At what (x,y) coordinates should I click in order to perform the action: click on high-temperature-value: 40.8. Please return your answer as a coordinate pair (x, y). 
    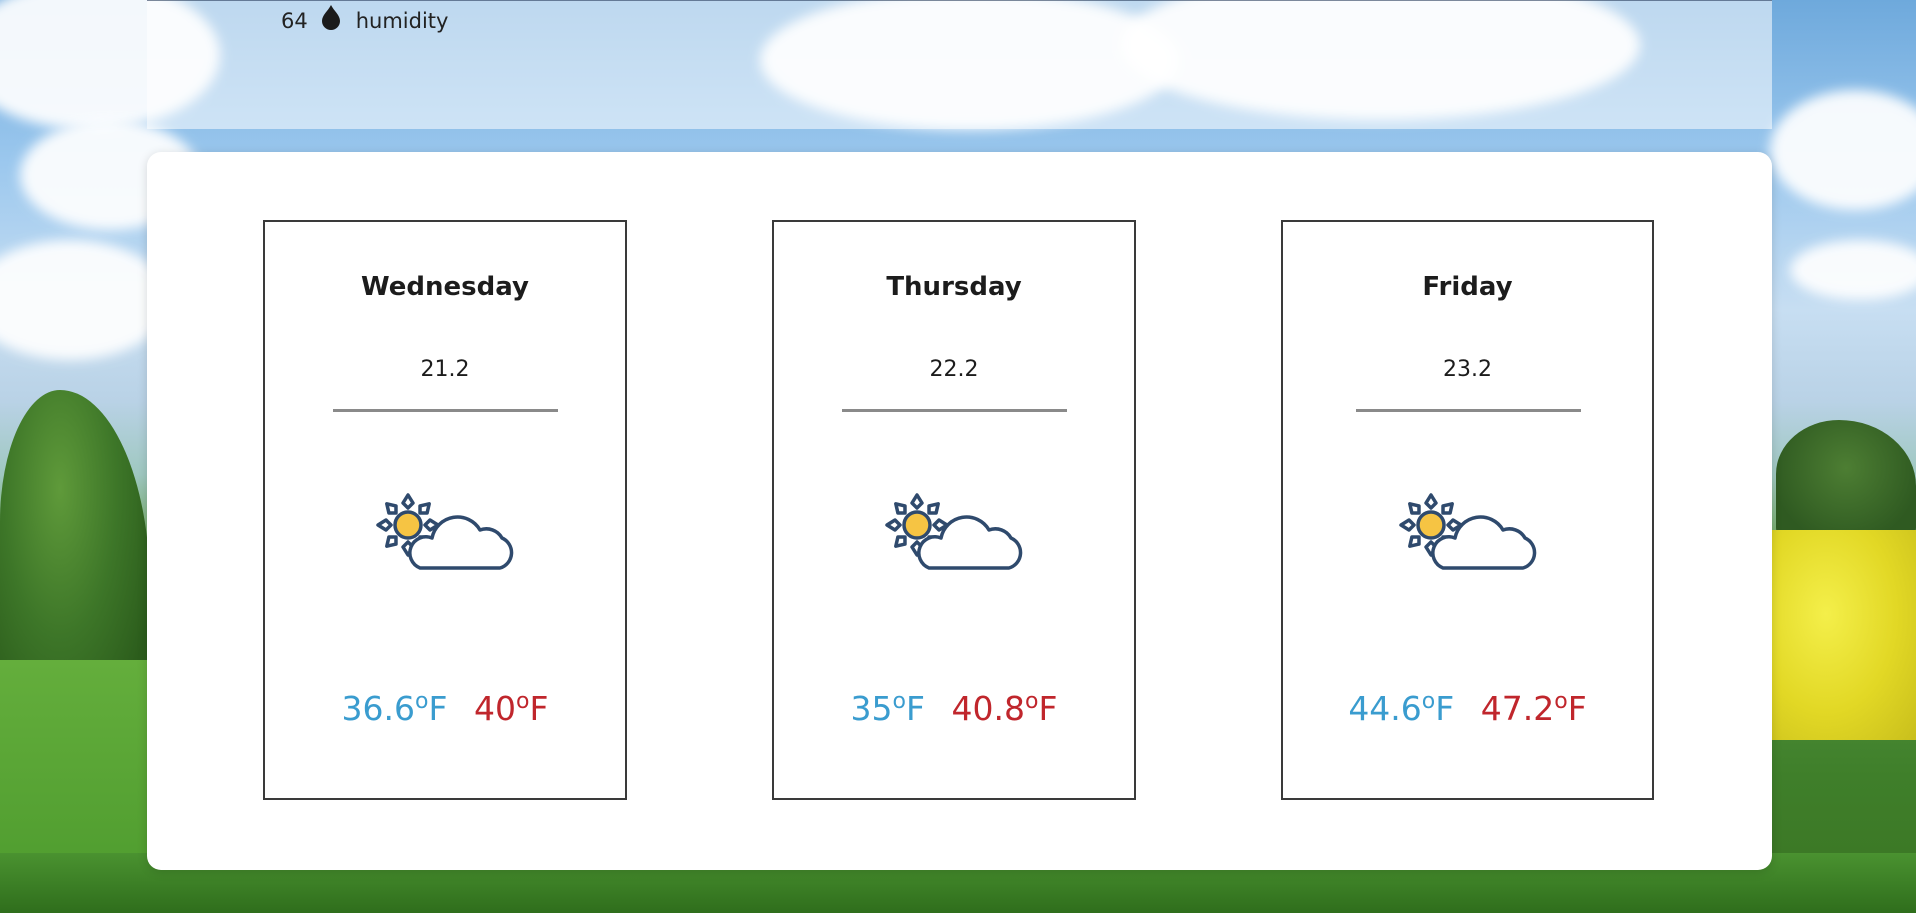
    Looking at the image, I should click on (988, 708).